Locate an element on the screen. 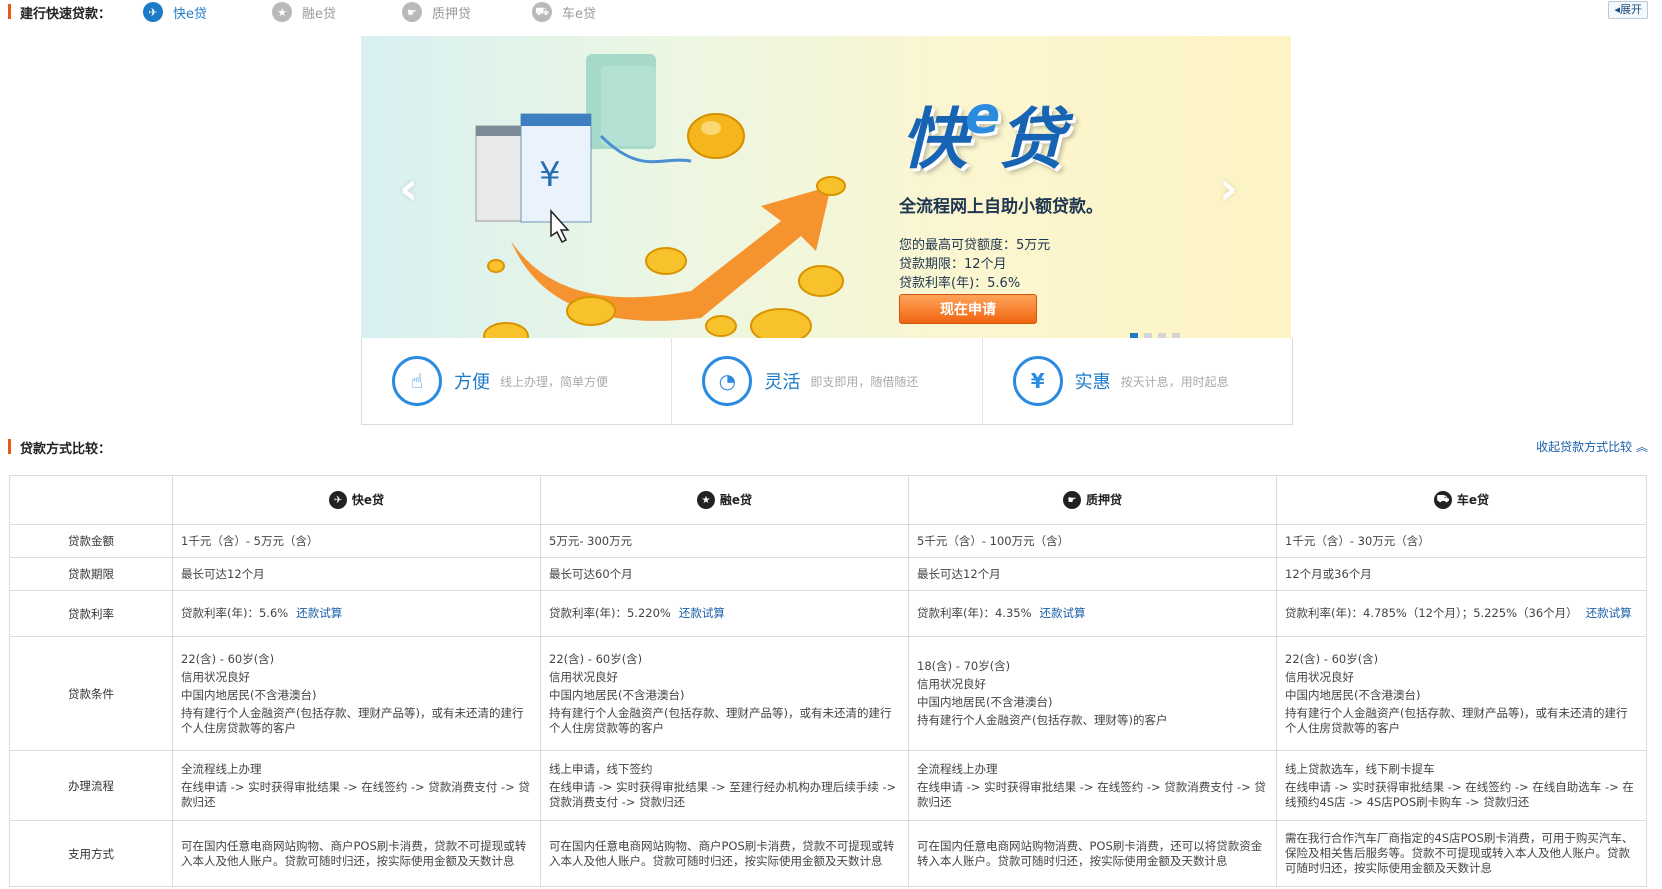  row-label: 贷款期限 is located at coordinates (91, 574).